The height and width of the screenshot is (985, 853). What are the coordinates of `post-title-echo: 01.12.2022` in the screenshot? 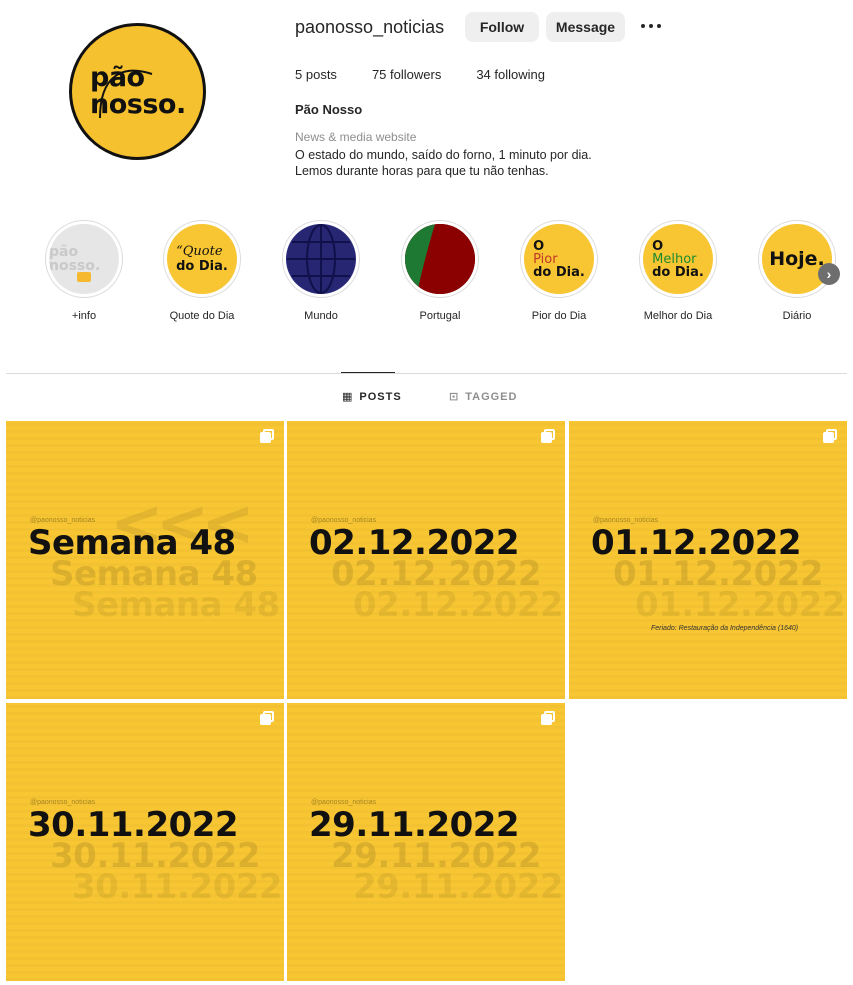 It's located at (740, 605).